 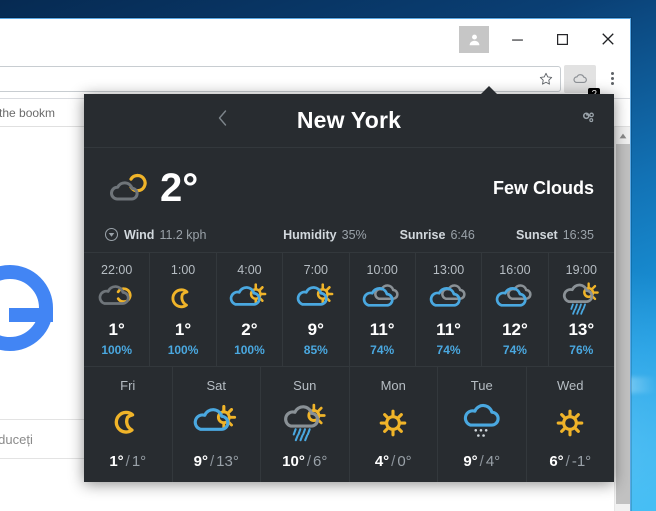 I want to click on wind-direction-icon, so click(x=111, y=234).